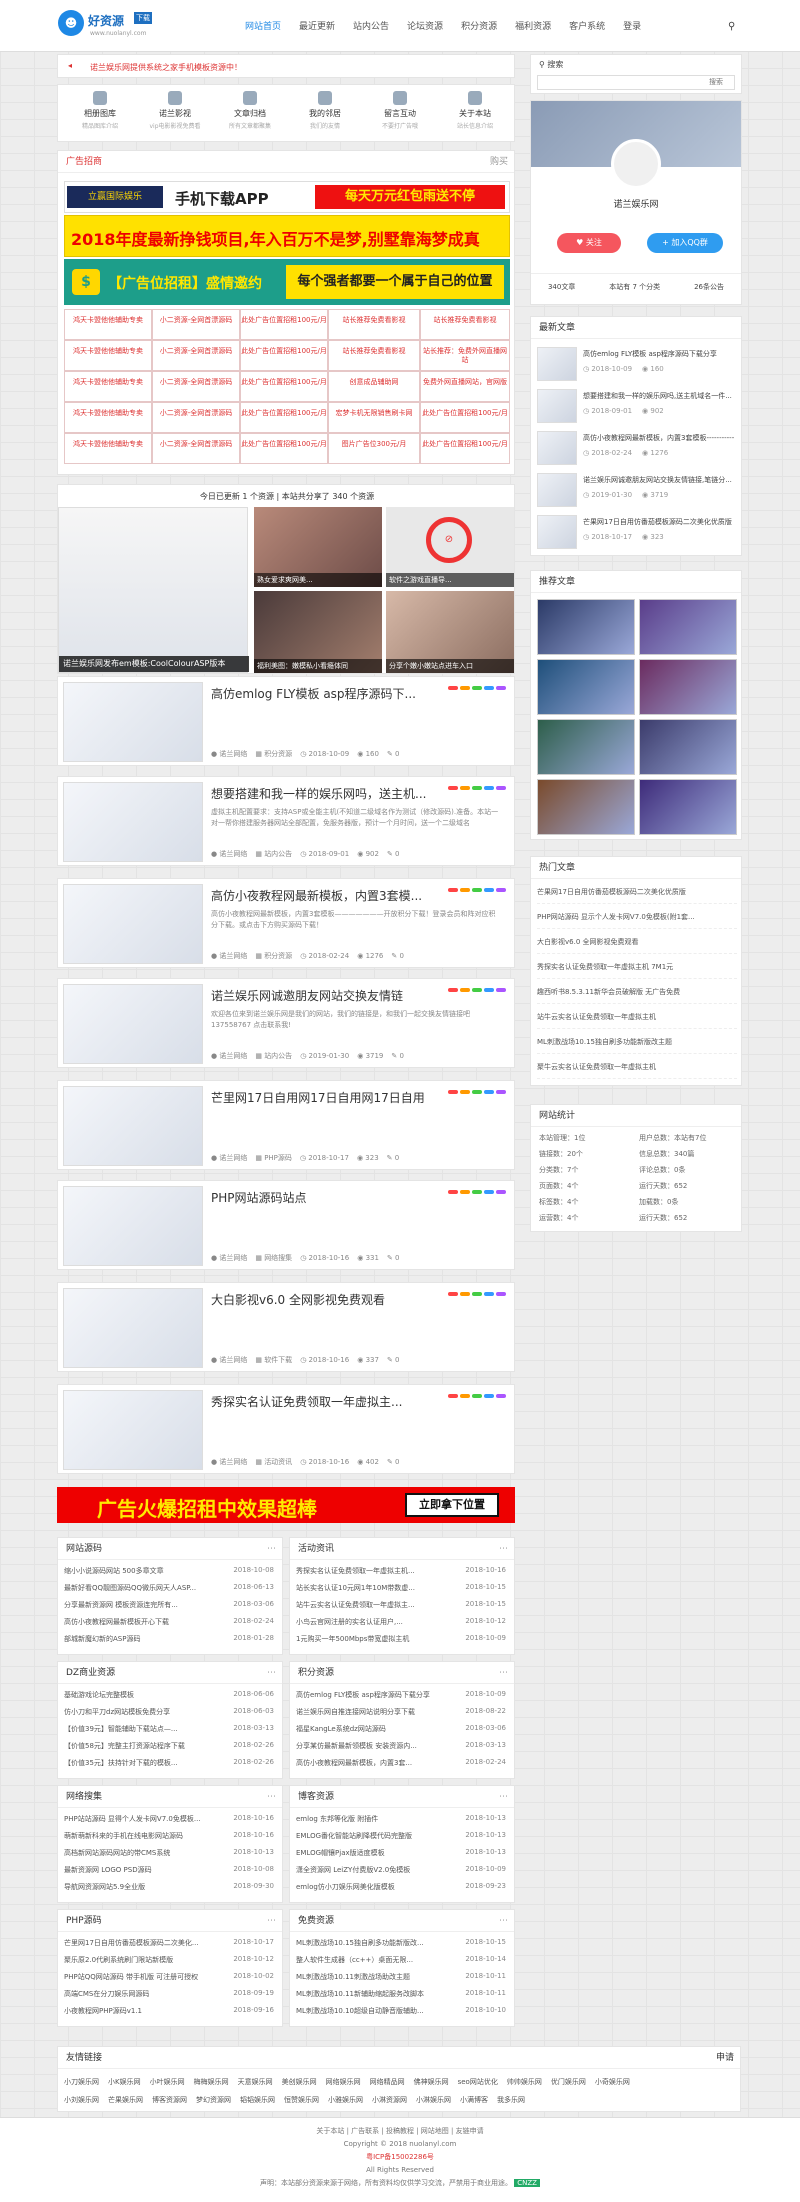 The height and width of the screenshot is (2202, 800). Describe the element at coordinates (499, 162) in the screenshot. I see `ad-section-more: 购买` at that location.